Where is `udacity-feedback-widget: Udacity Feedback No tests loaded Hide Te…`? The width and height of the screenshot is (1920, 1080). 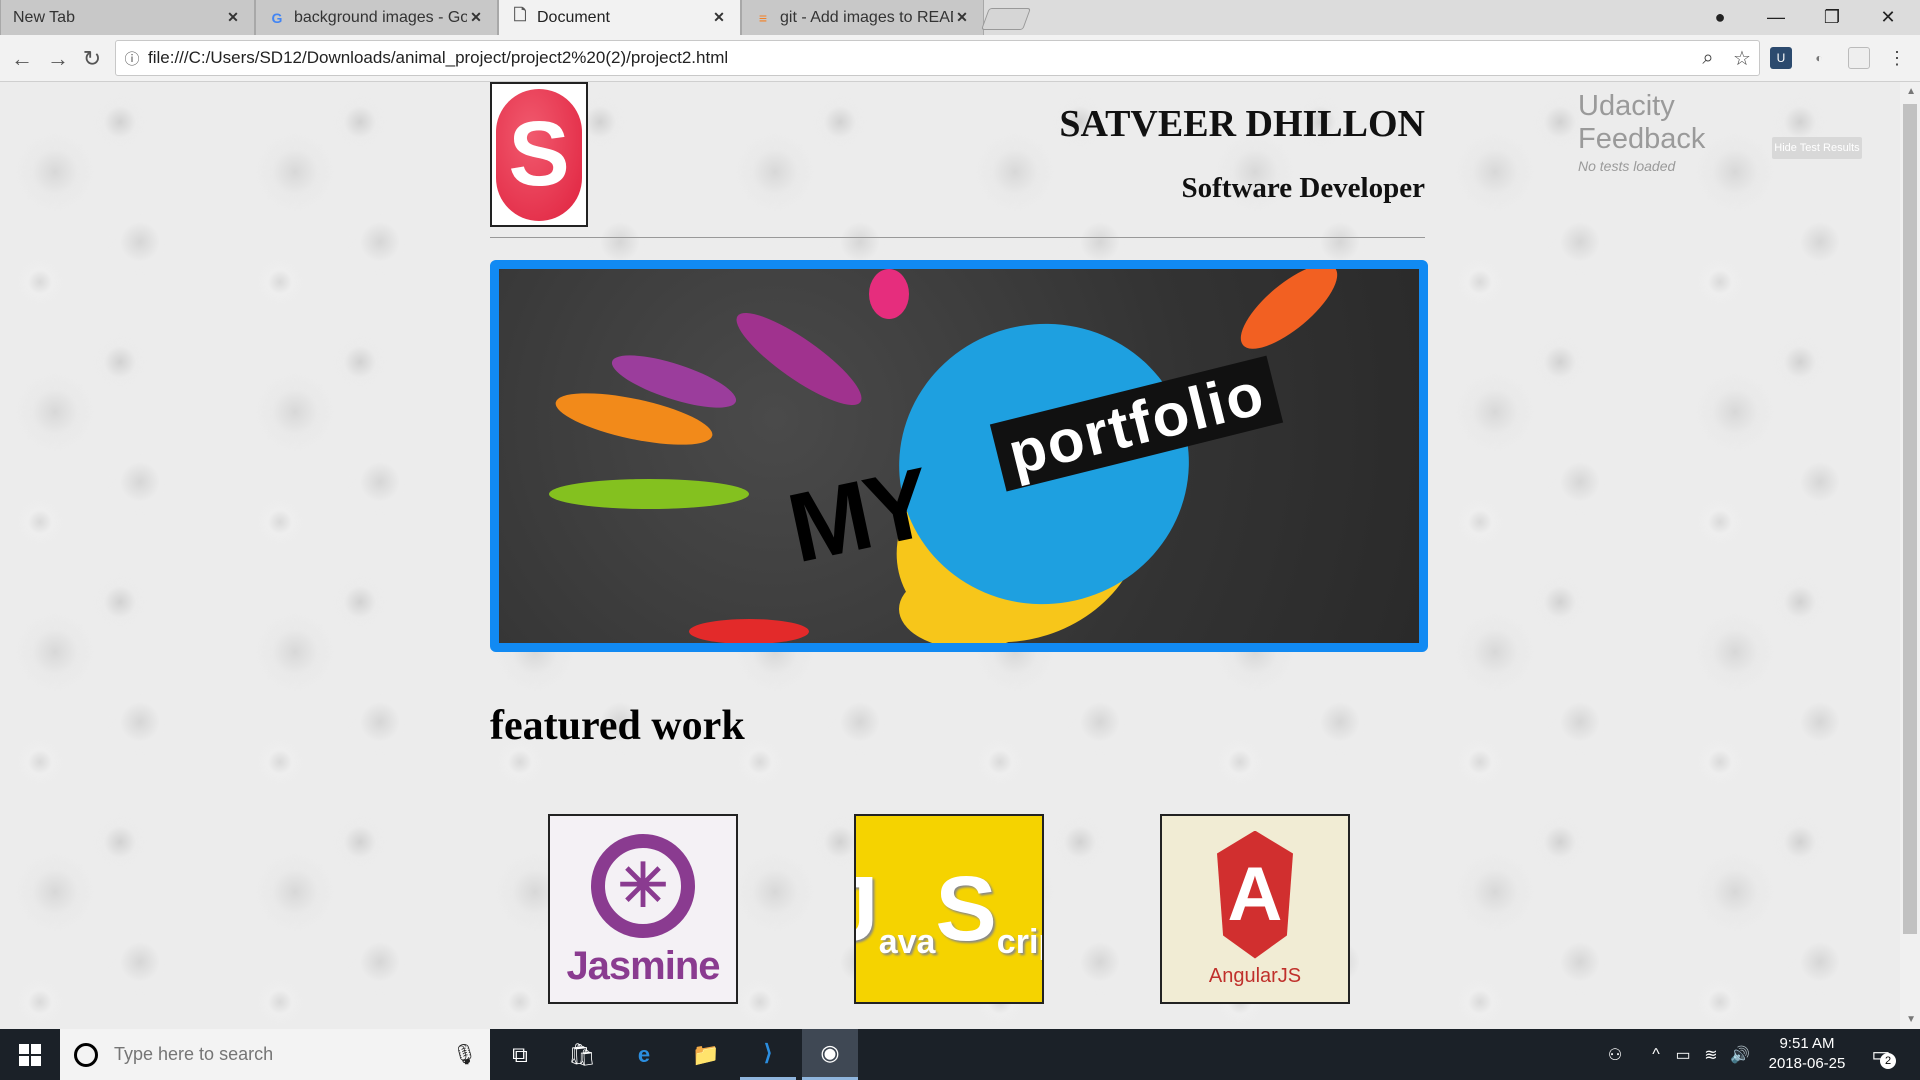
udacity-feedback-widget: Udacity Feedback No tests loaded Hide Te… is located at coordinates (1720, 132).